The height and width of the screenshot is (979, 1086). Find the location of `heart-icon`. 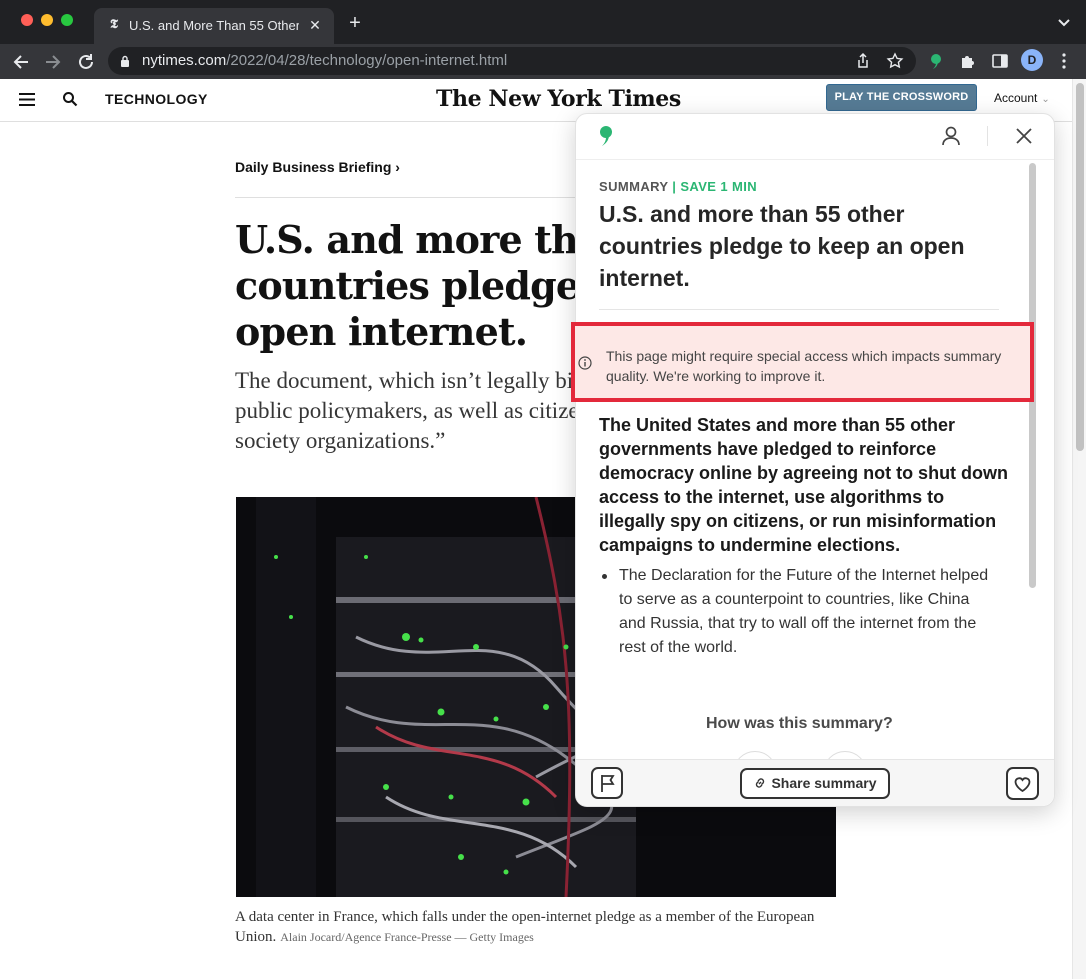

heart-icon is located at coordinates (1022, 785).